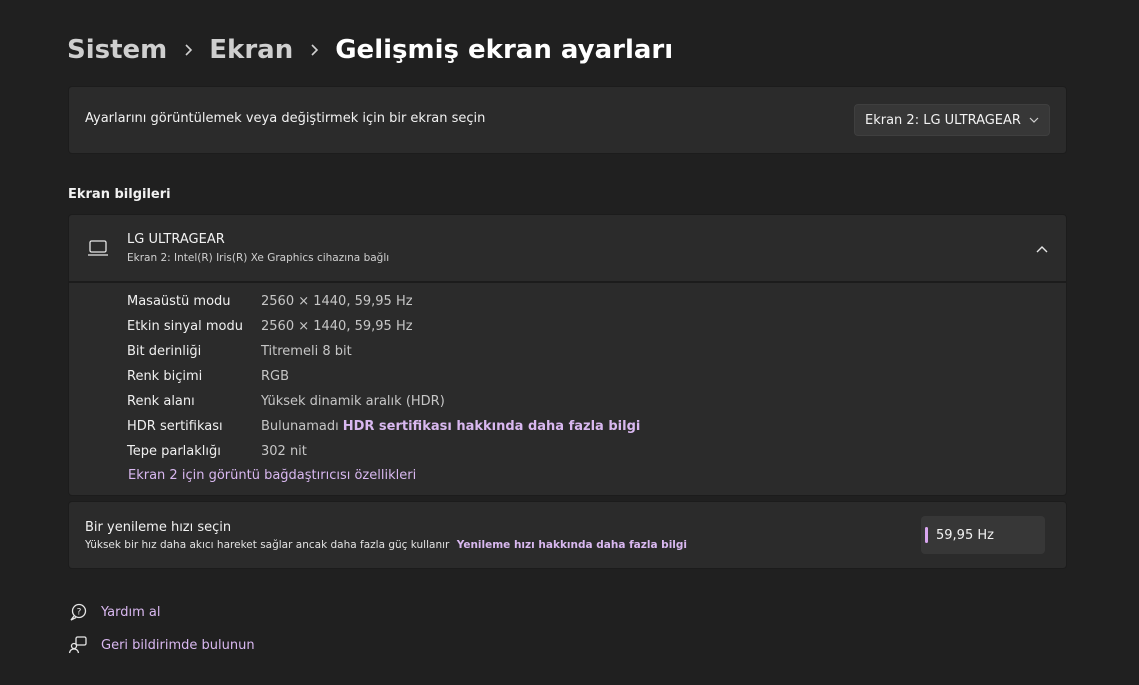  What do you see at coordinates (175, 426) in the screenshot?
I see `info-key: HDR sertifikası` at bounding box center [175, 426].